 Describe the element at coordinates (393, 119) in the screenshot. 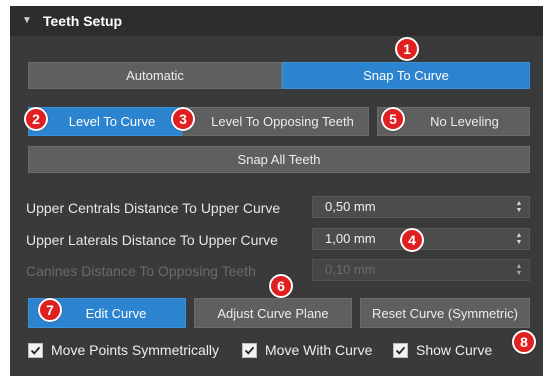

I see `callout-marker-5: 5` at that location.